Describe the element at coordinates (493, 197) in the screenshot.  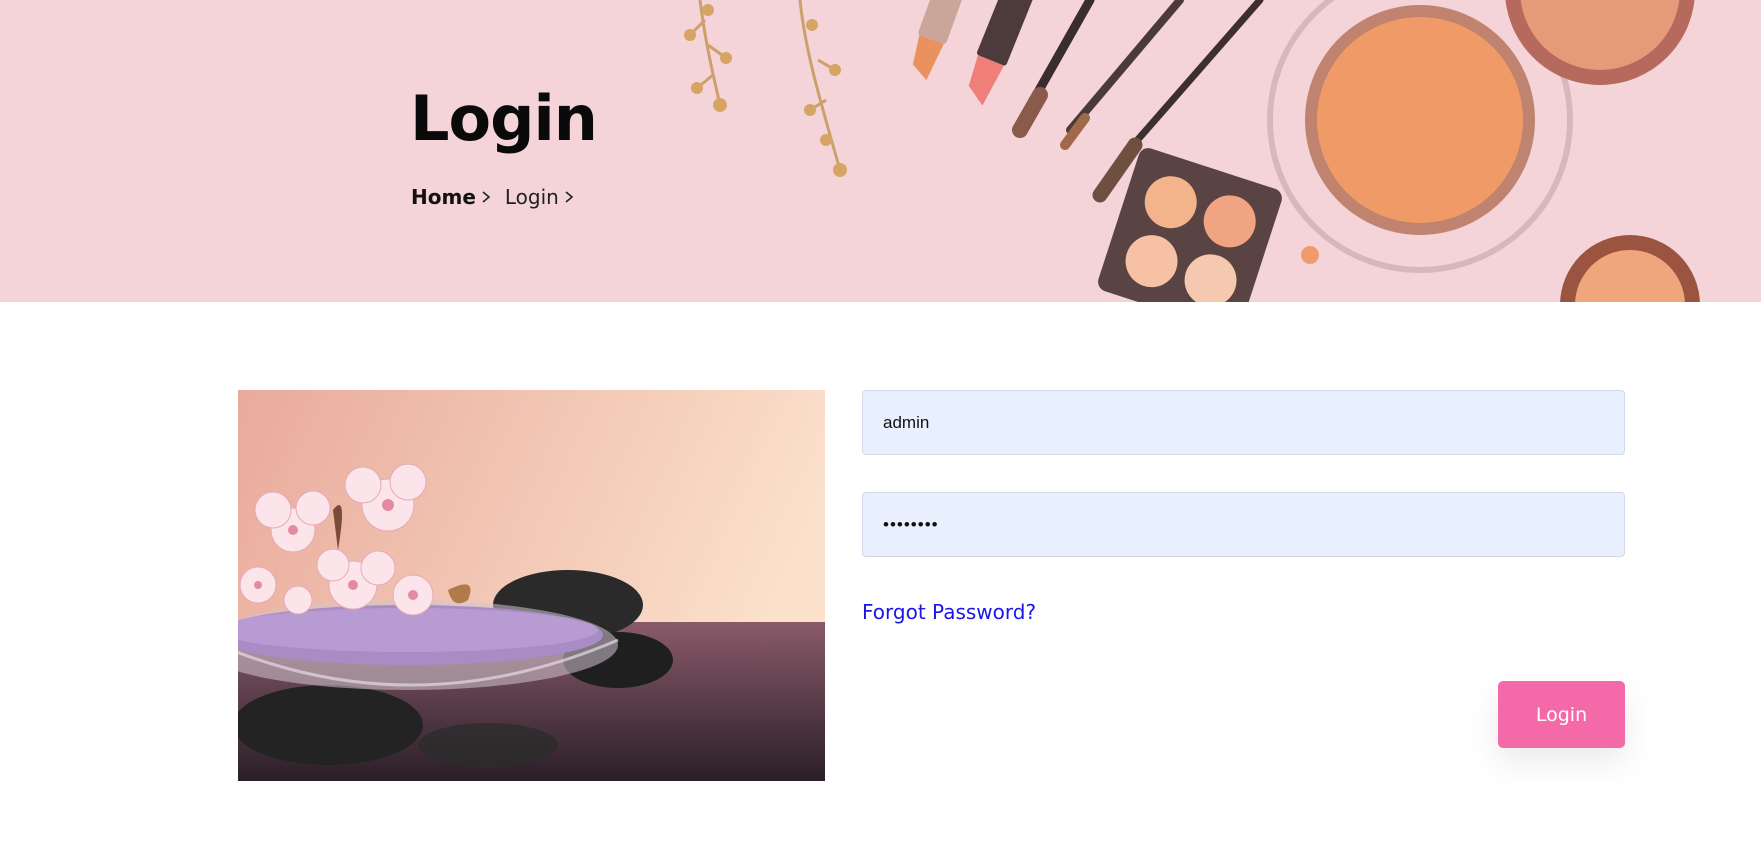
I see `breadcrumb: Home Login` at that location.